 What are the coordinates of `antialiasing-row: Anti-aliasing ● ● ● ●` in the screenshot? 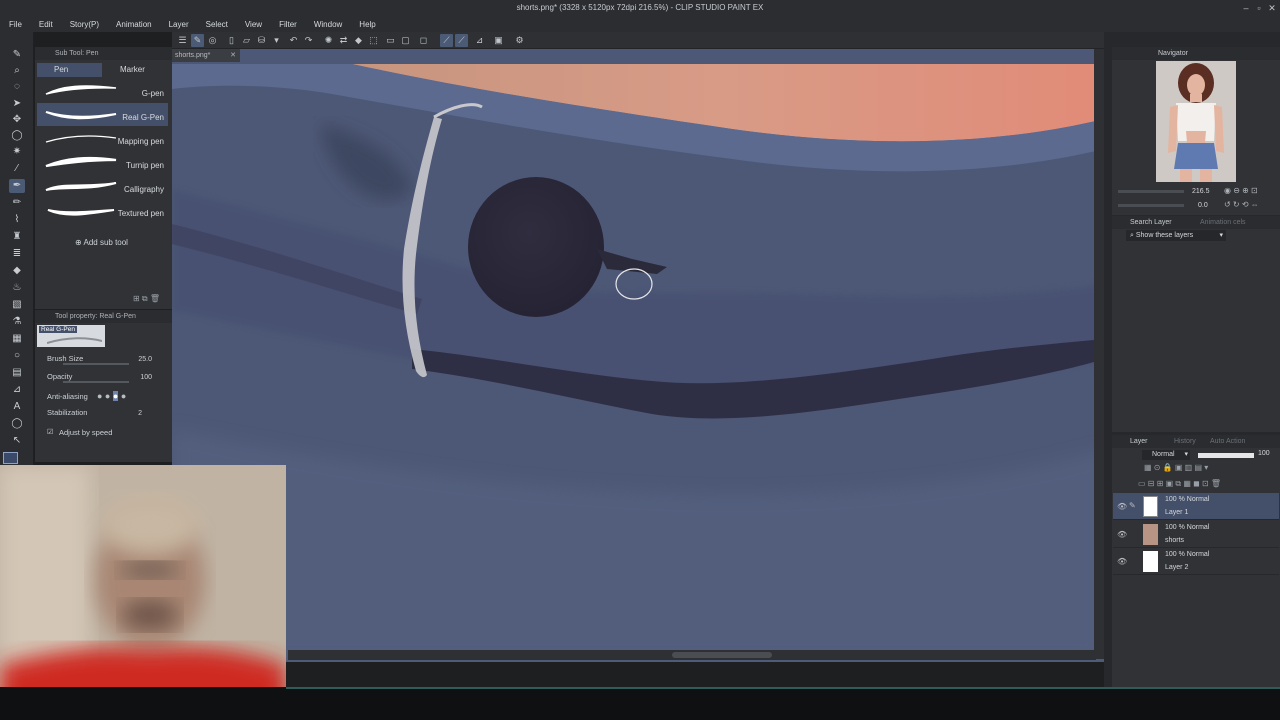 It's located at (103, 398).